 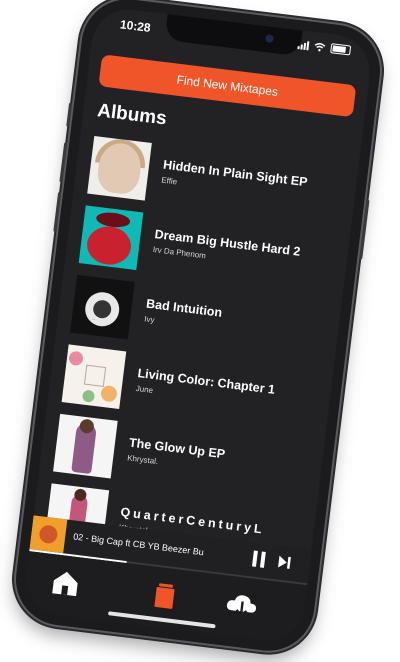 I want to click on wifi-icon, so click(x=320, y=46).